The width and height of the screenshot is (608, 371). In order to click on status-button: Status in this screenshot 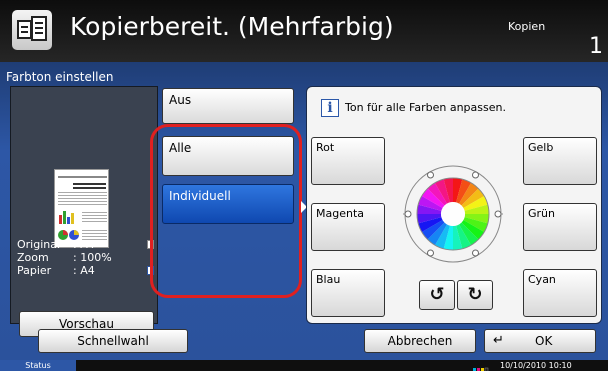, I will do `click(38, 365)`.